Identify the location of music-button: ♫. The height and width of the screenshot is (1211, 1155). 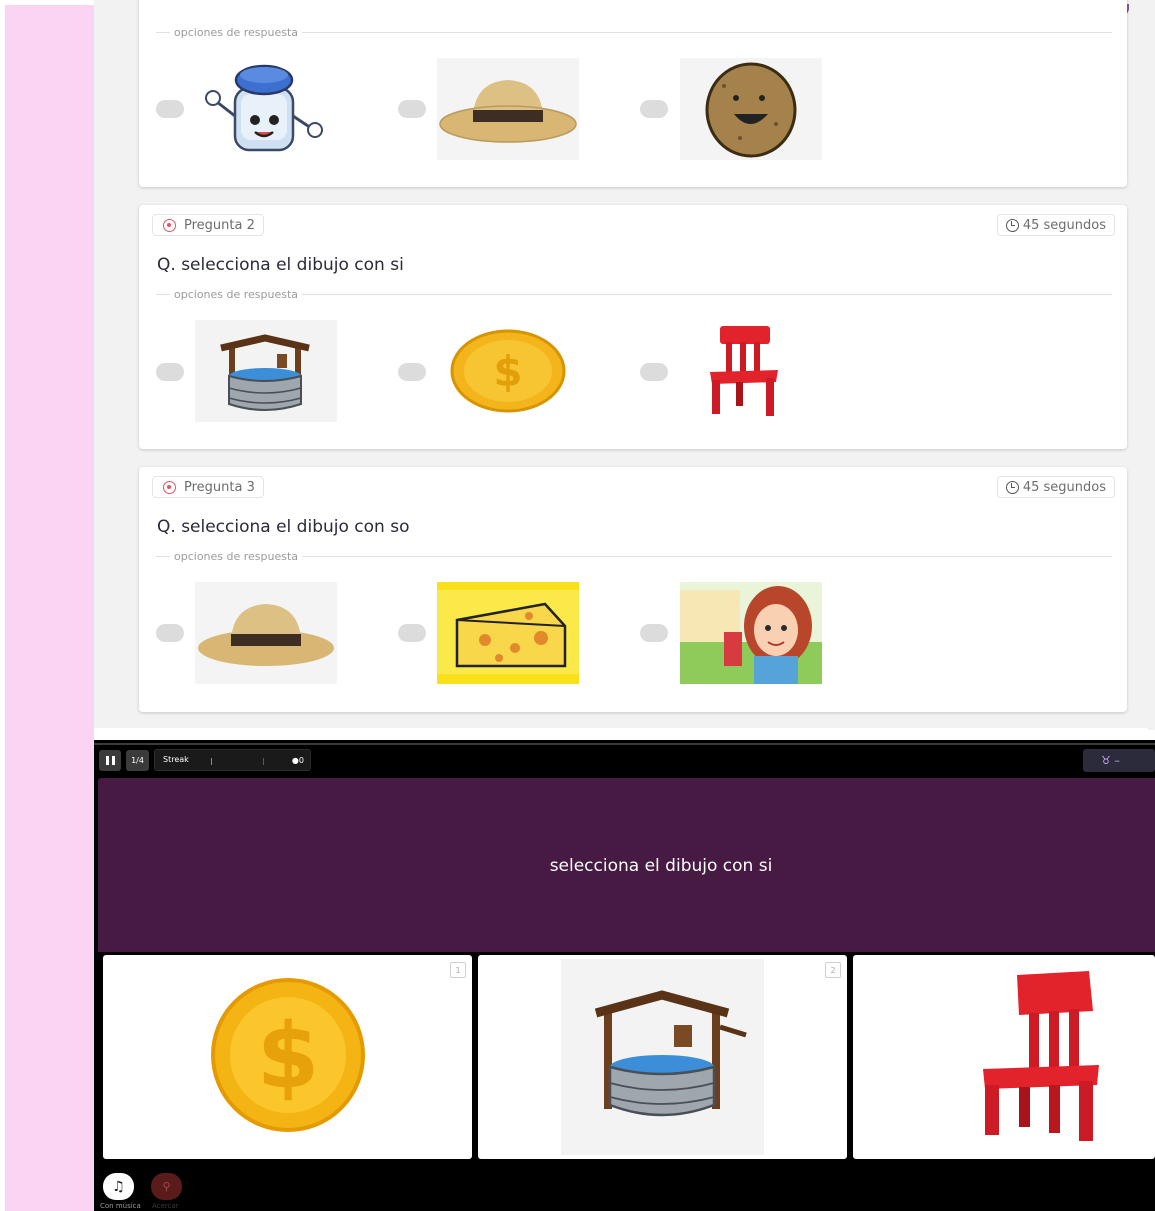
(118, 1186).